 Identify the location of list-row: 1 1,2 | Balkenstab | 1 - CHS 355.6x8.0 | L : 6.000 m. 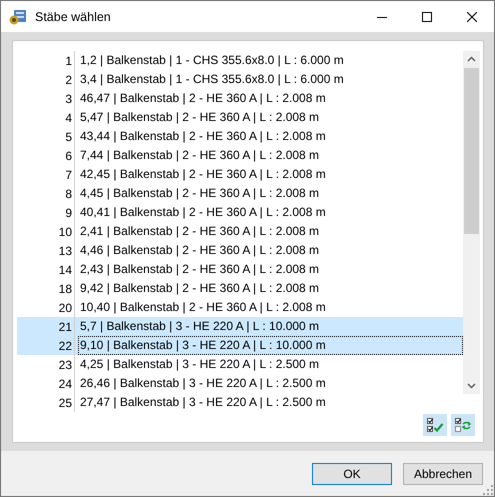
(240, 60).